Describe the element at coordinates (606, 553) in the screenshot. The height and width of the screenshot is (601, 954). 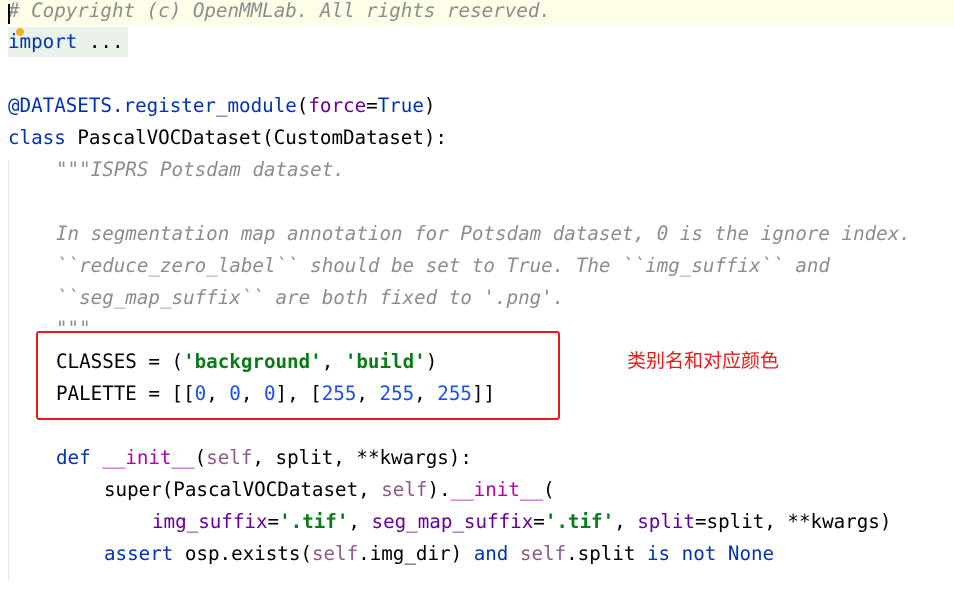
I see `assert-expr: .split` at that location.